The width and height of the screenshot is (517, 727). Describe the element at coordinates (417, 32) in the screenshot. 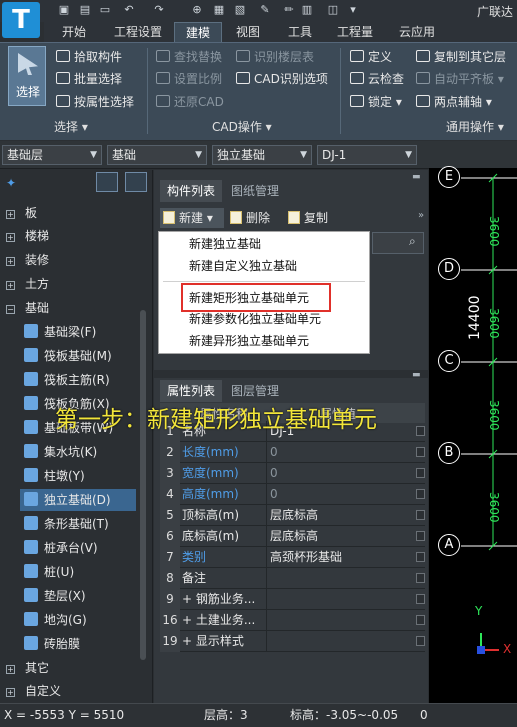

I see `tab-cloud: 云应用` at that location.